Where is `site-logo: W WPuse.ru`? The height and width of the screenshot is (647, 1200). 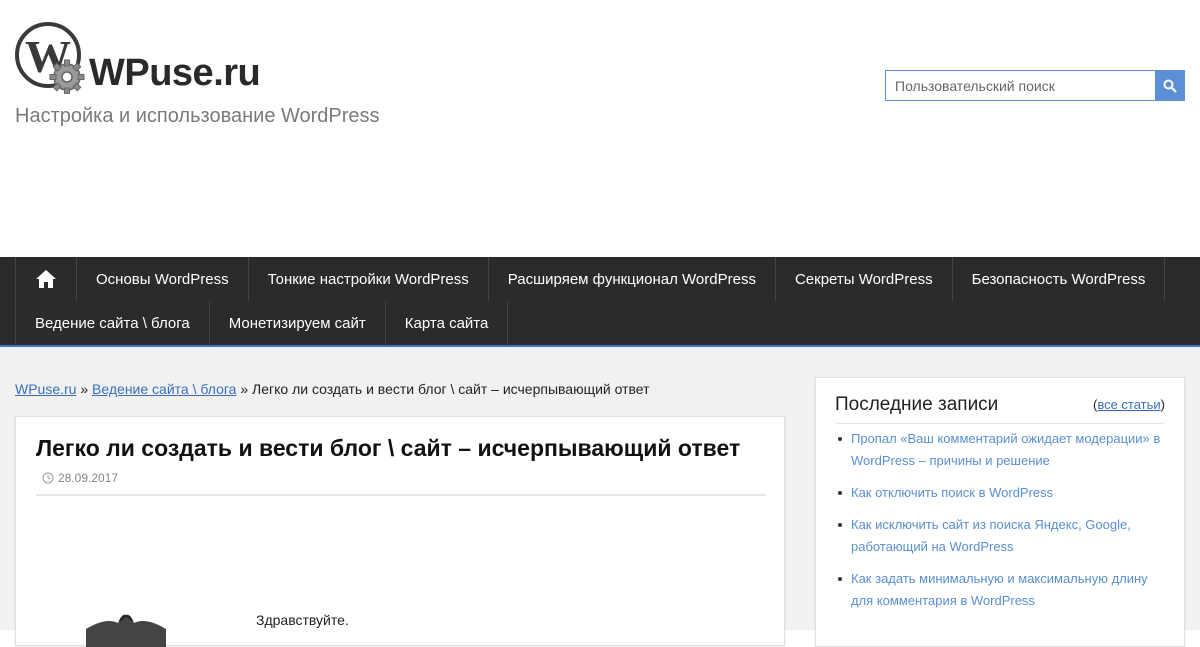
site-logo: W WPuse.ru is located at coordinates (150, 61).